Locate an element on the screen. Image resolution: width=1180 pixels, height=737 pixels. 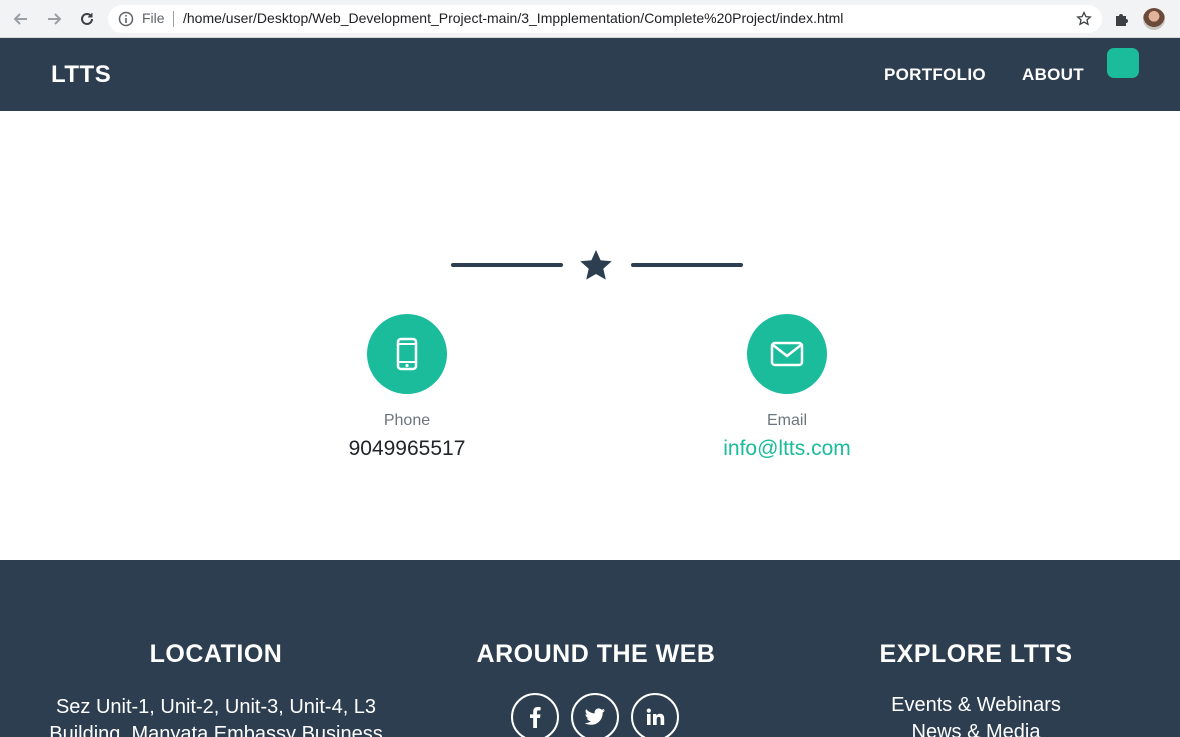
footer-explore-link-events: Events & Webinars is located at coordinates (976, 705).